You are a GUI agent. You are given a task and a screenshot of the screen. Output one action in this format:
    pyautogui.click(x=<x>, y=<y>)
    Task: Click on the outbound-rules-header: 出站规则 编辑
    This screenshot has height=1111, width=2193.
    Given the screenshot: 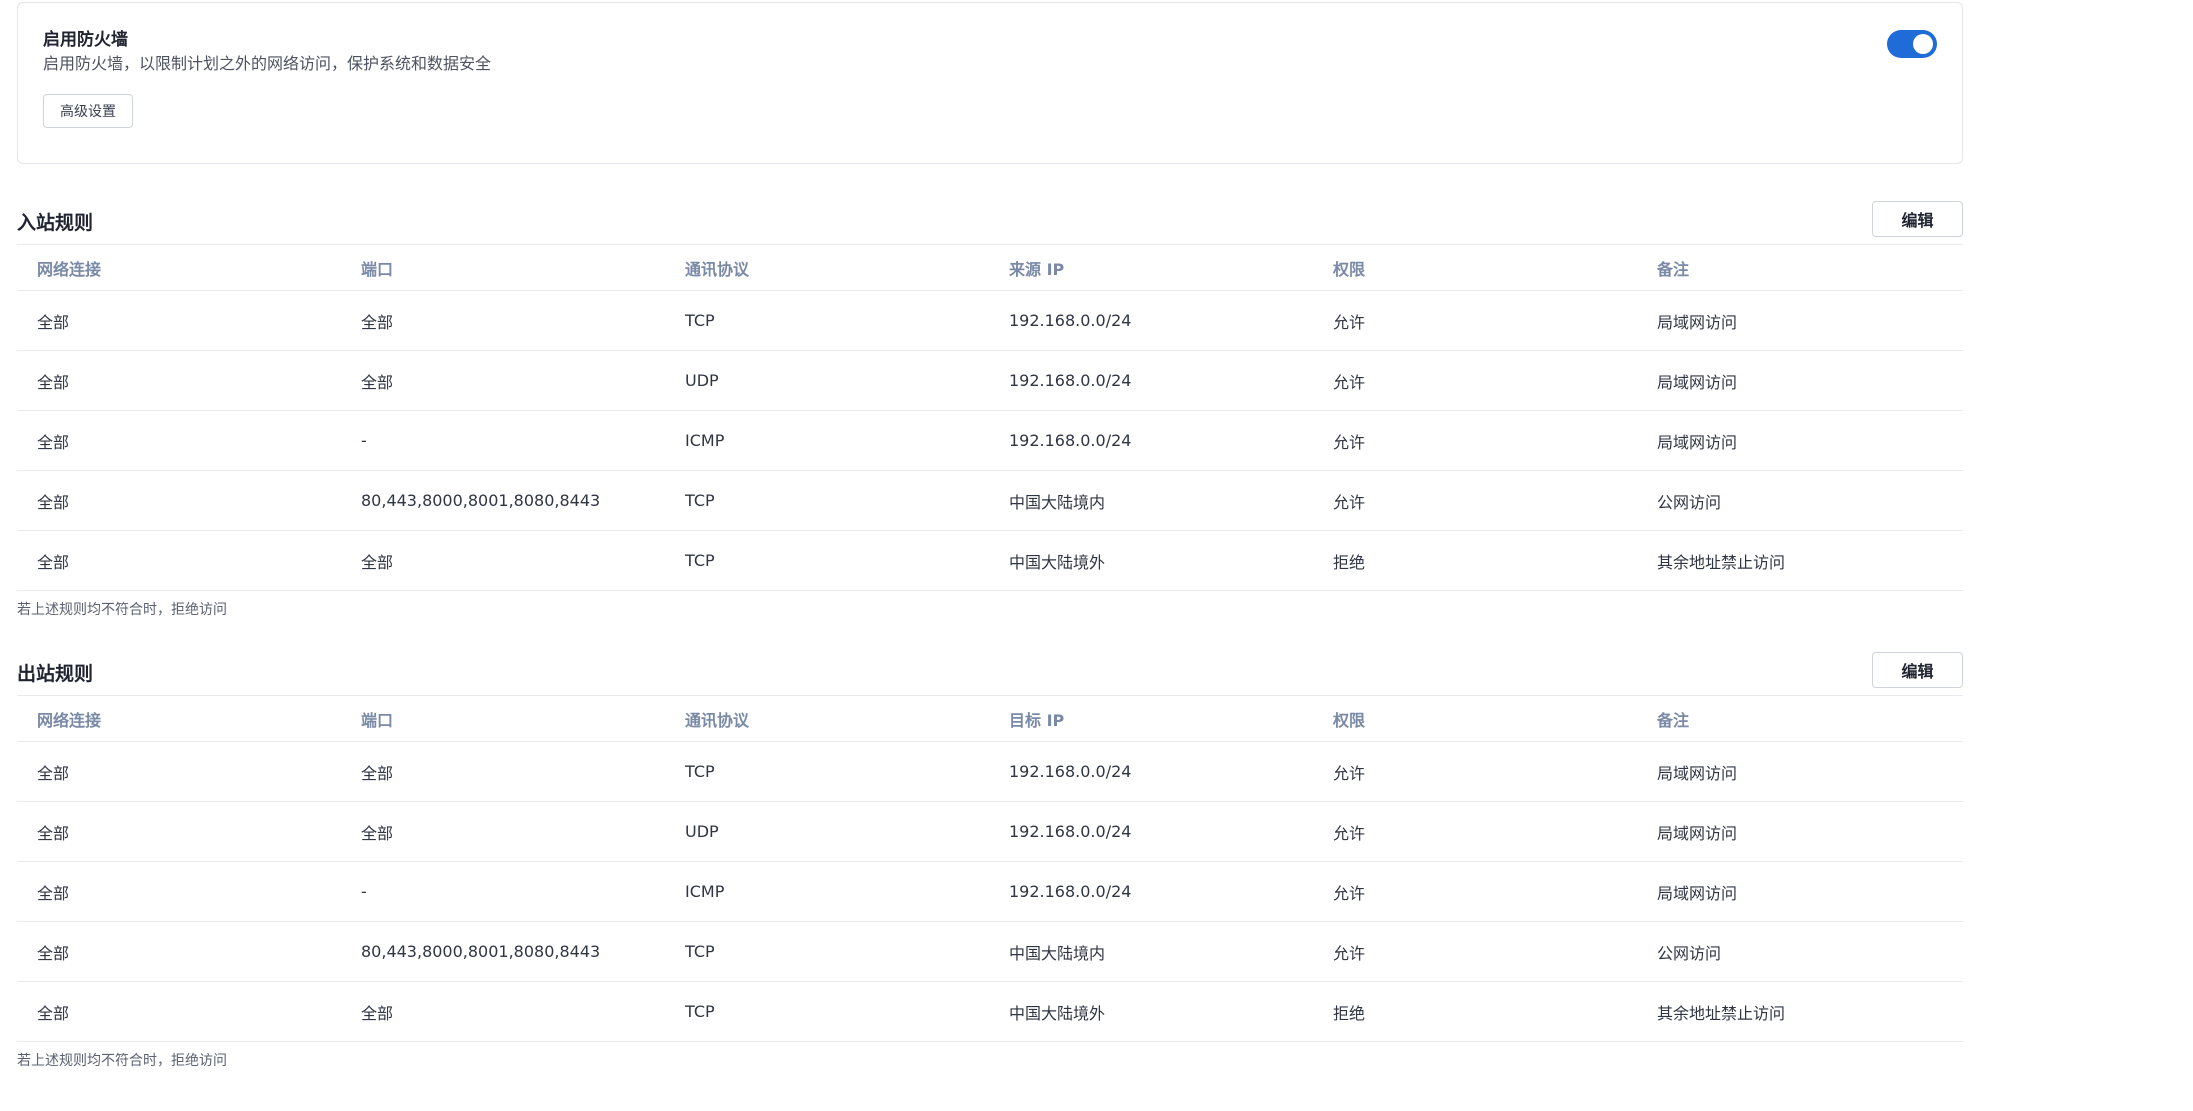 What is the action you would take?
    pyautogui.click(x=990, y=672)
    